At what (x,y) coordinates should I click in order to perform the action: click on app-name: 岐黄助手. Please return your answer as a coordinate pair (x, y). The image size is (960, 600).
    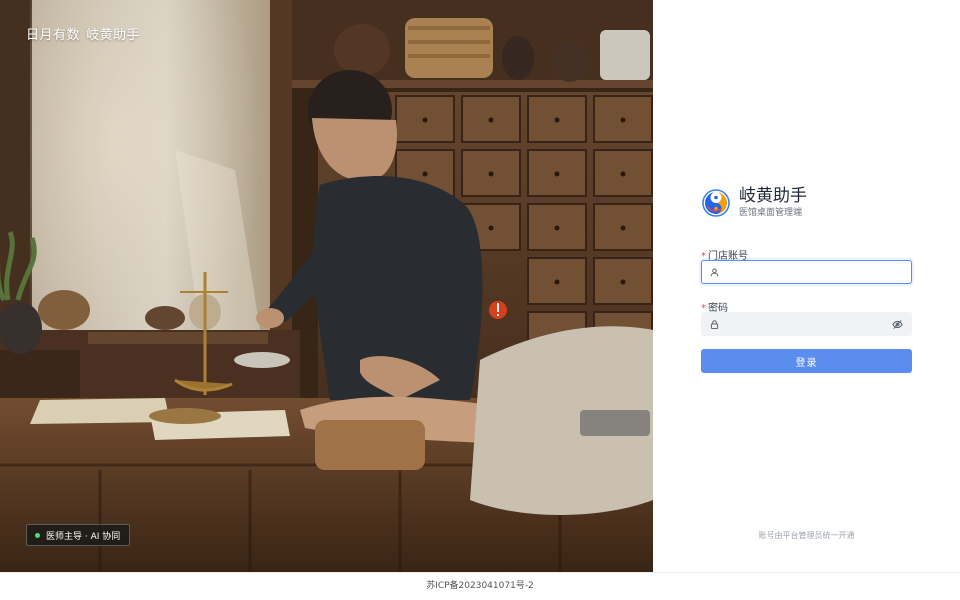
    Looking at the image, I should click on (773, 196).